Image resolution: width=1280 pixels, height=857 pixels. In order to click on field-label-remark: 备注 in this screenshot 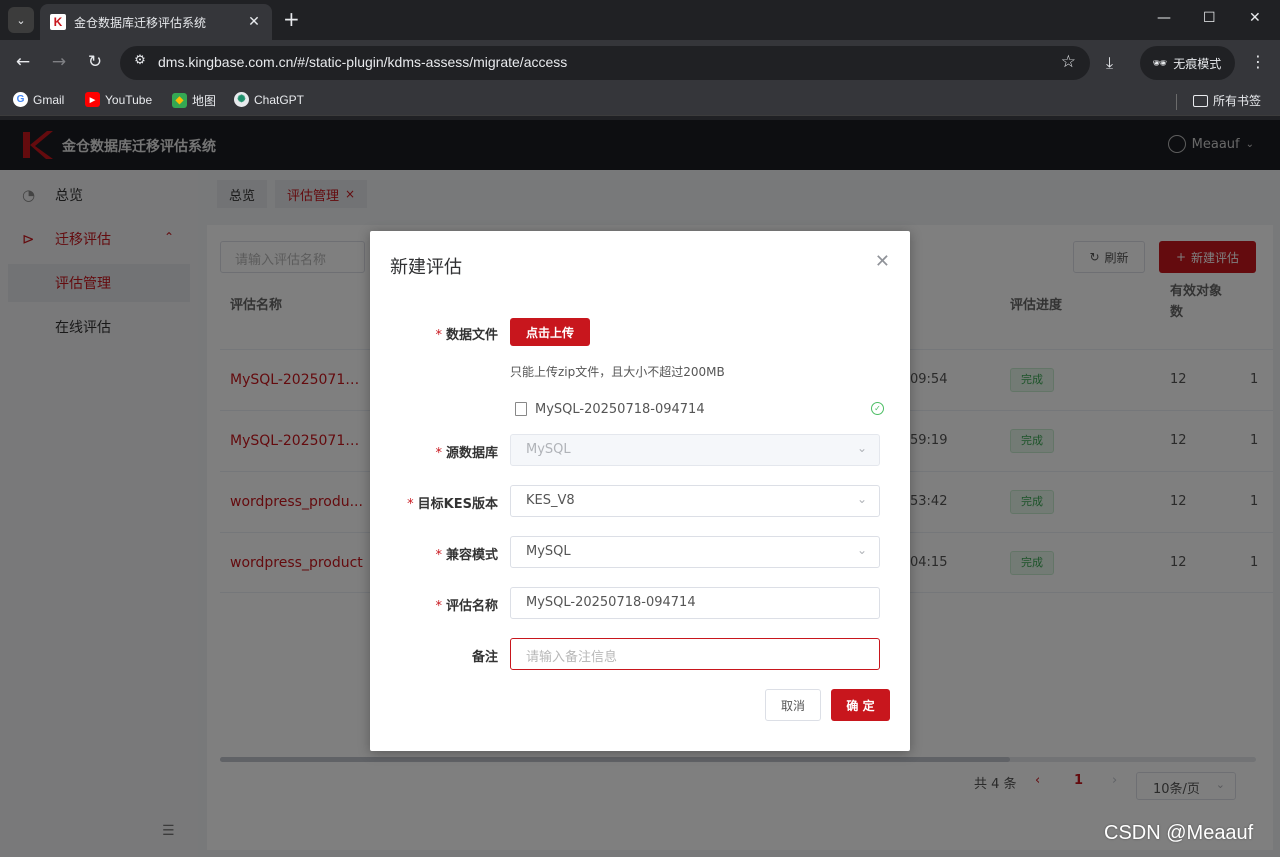, I will do `click(484, 657)`.